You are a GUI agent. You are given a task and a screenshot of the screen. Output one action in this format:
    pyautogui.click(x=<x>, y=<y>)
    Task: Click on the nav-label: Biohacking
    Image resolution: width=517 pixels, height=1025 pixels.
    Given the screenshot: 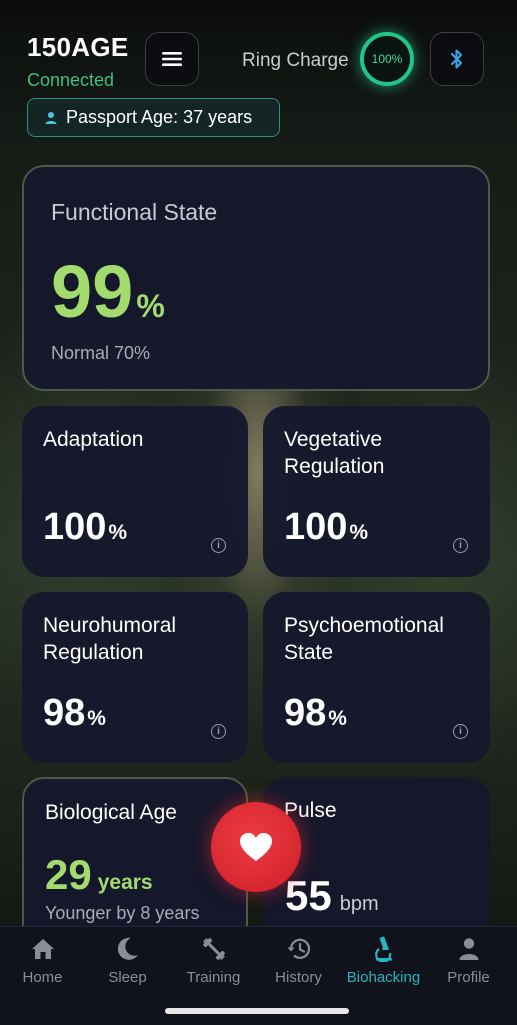 What is the action you would take?
    pyautogui.click(x=383, y=977)
    